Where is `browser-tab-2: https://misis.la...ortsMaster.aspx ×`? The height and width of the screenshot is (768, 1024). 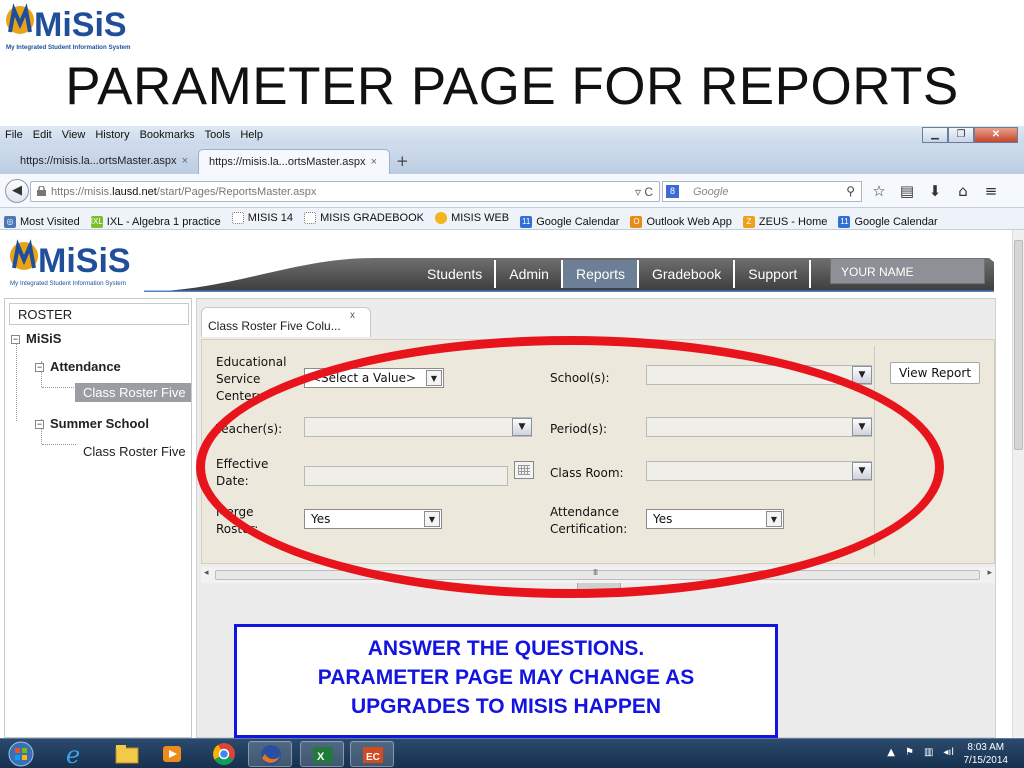
browser-tab-2: https://misis.la...ortsMaster.aspx × is located at coordinates (294, 161).